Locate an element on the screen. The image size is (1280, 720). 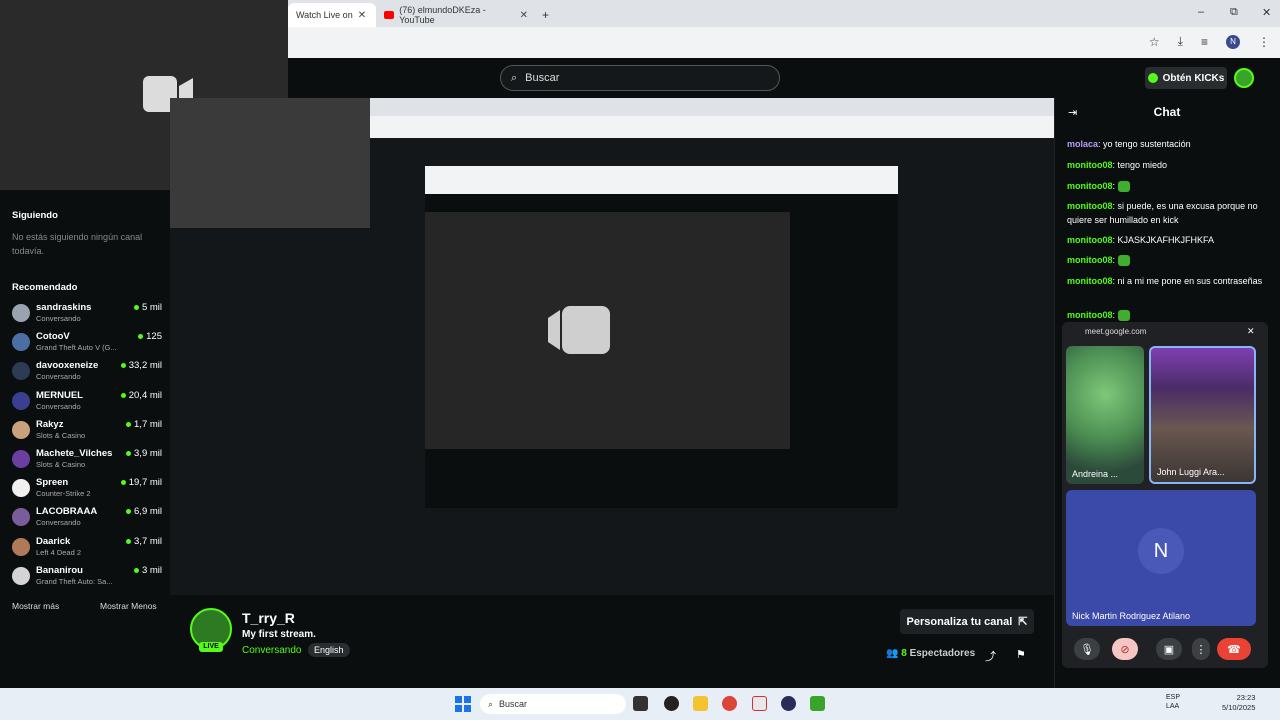
sidebar-item-mernuel: MERNUEL Conversando 20,4 mil is located at coordinates (87, 404).